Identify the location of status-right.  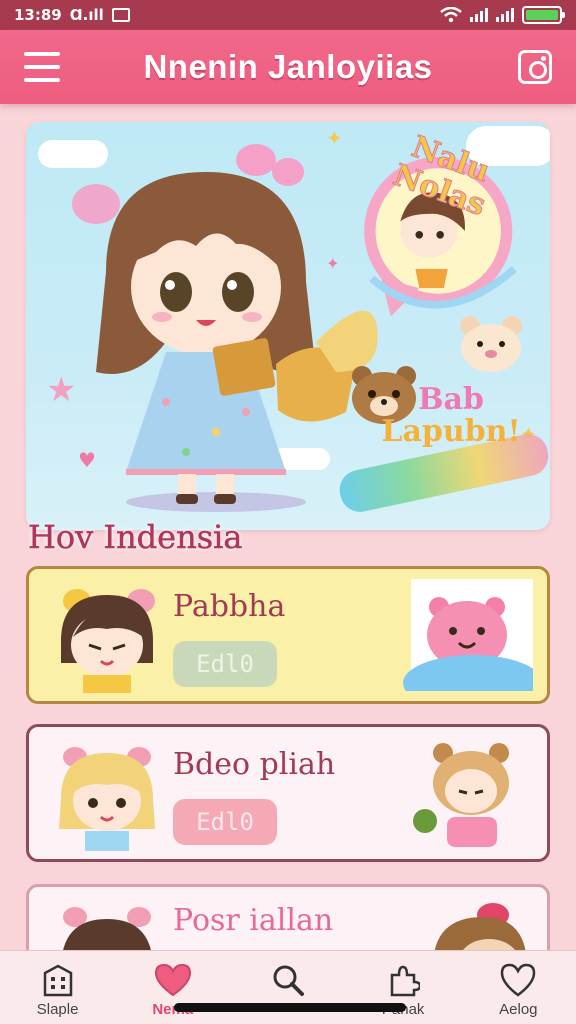
(502, 15).